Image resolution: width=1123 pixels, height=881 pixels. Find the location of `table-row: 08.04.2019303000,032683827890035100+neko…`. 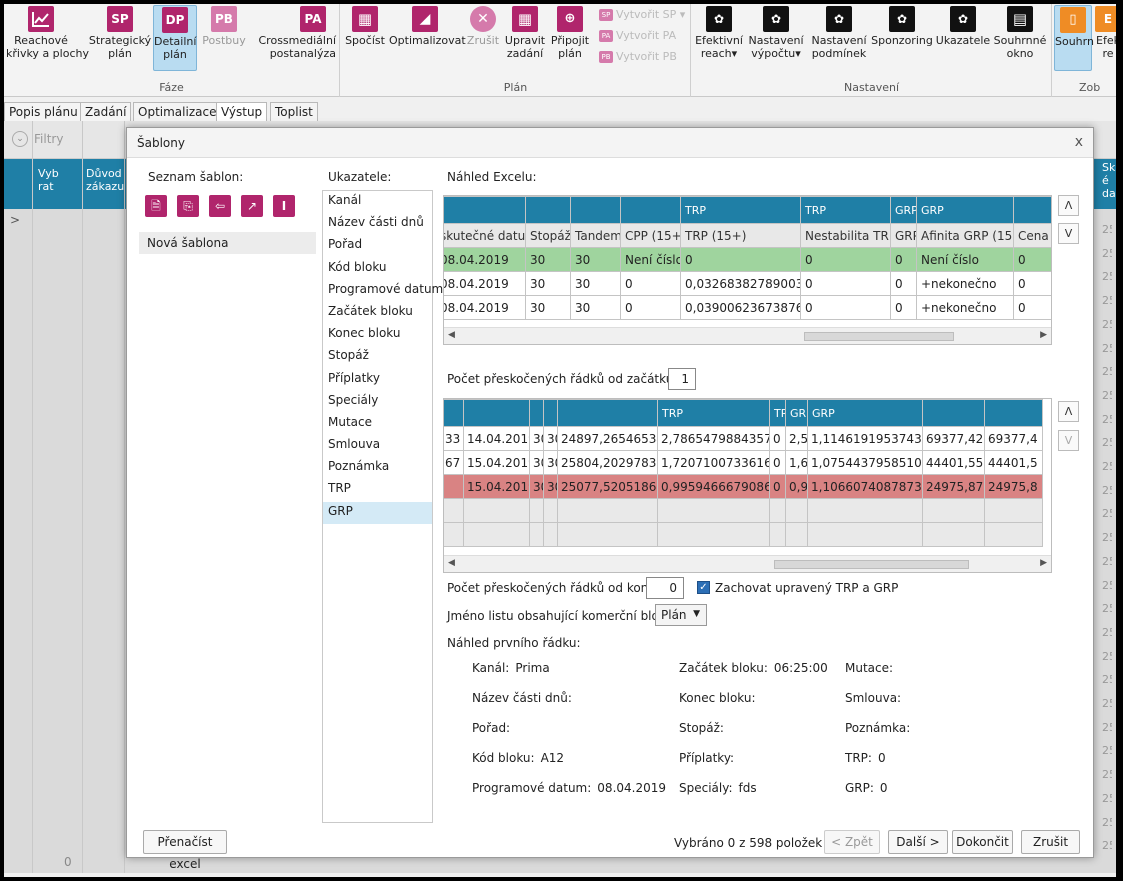

table-row: 08.04.2019303000,032683827890035100+neko… is located at coordinates (747, 283).